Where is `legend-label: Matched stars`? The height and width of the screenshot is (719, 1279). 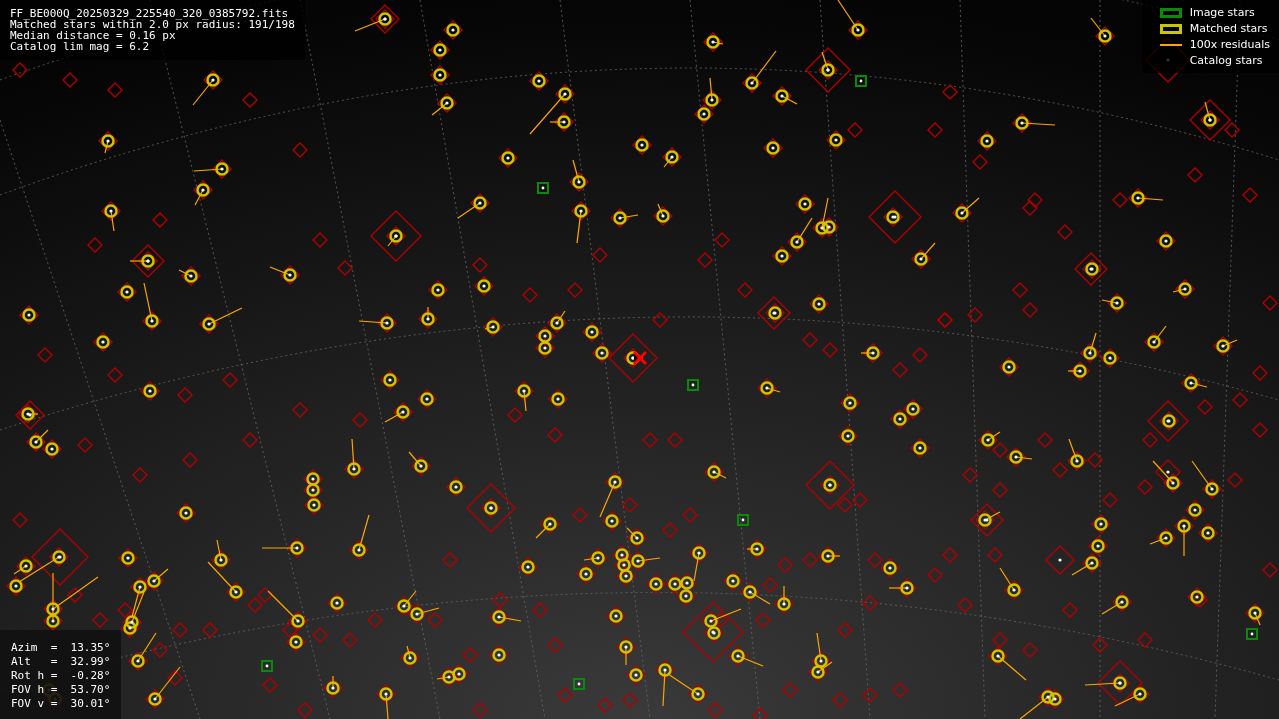 legend-label: Matched stars is located at coordinates (1228, 28).